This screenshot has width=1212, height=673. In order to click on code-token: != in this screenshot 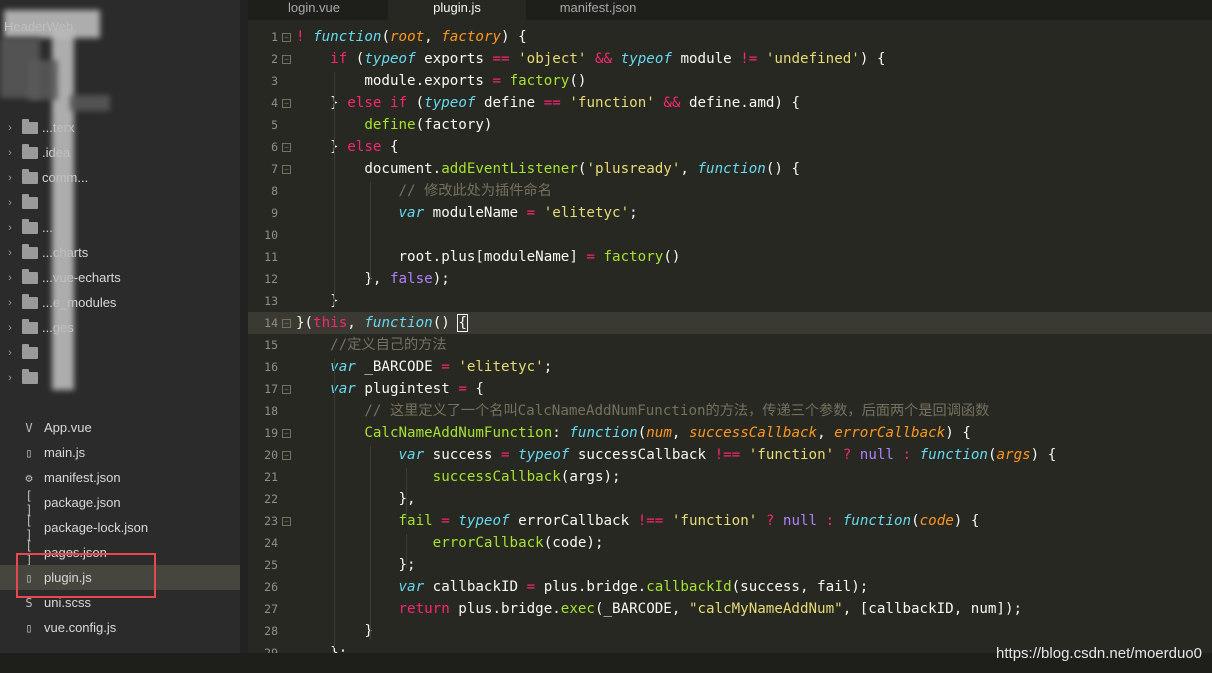, I will do `click(749, 59)`.